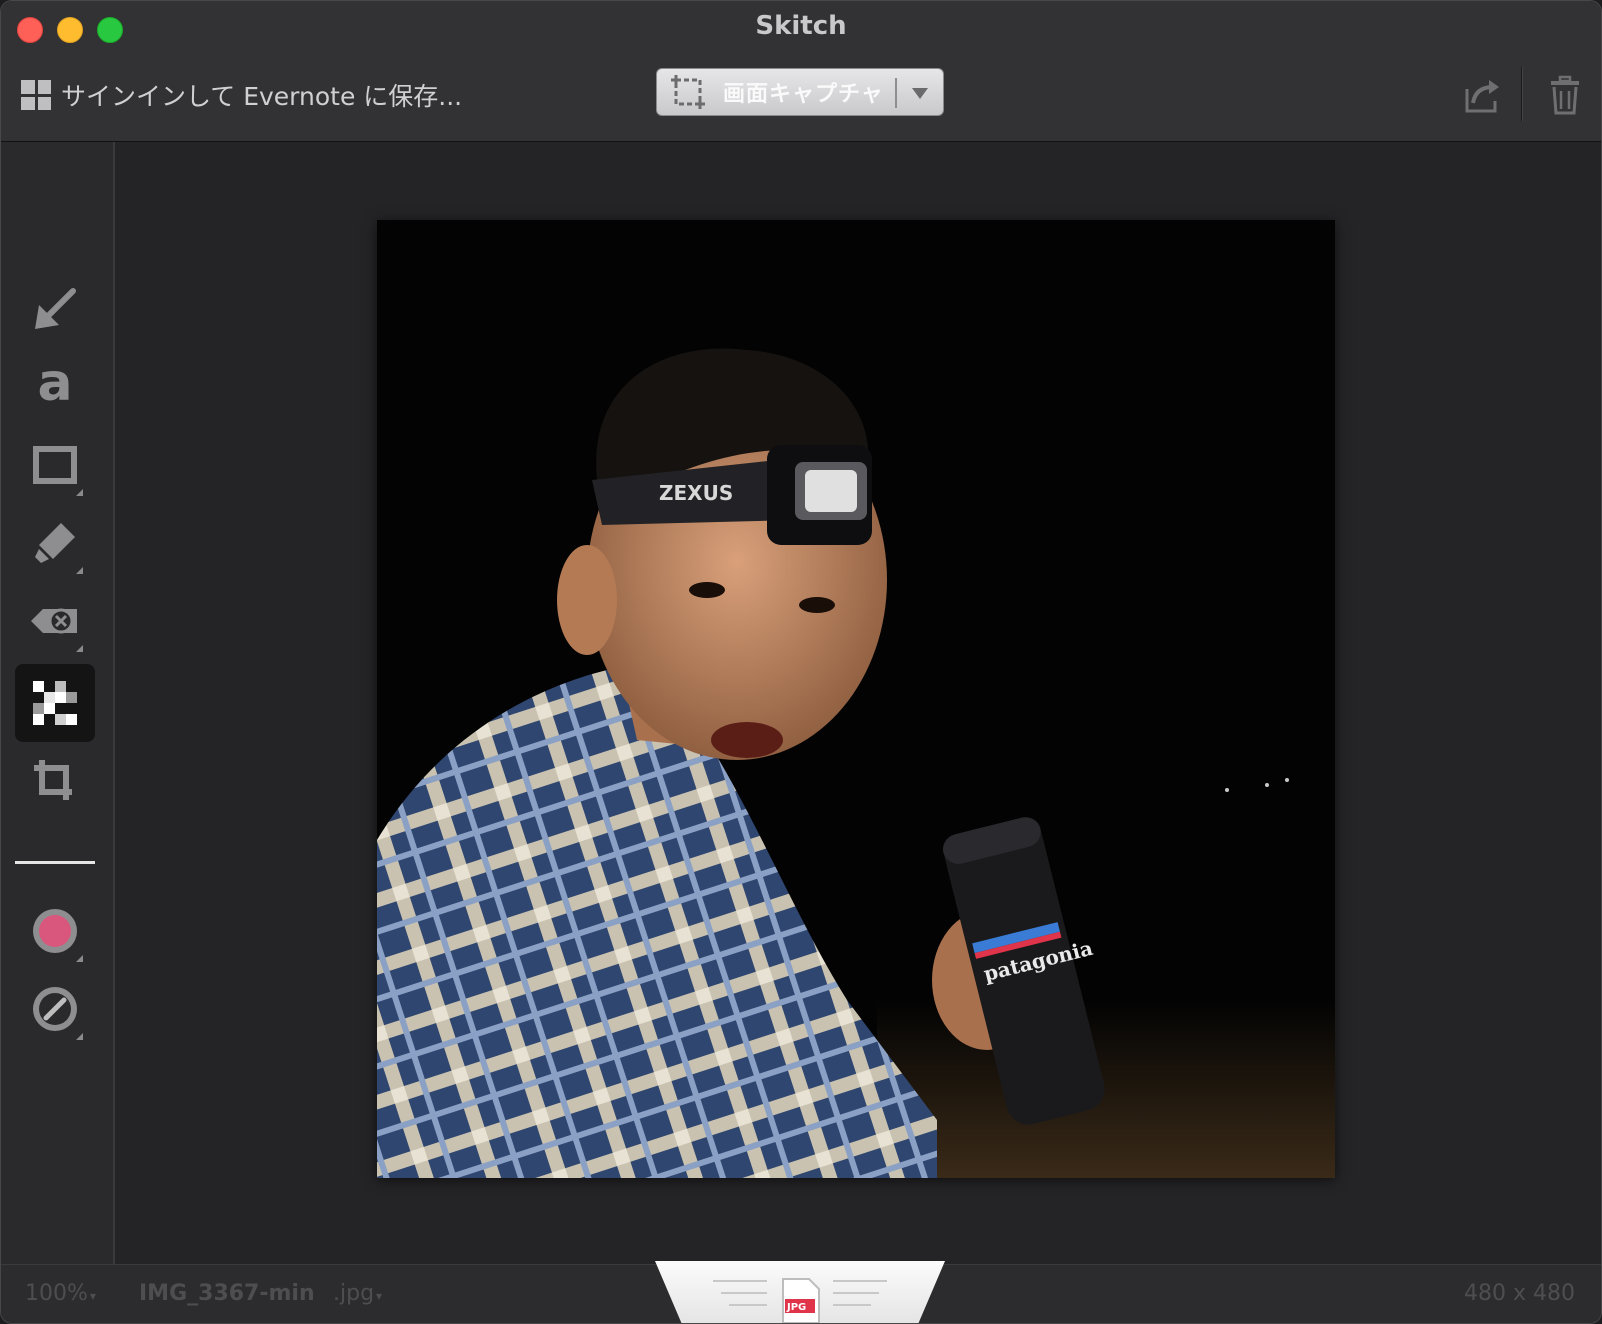  I want to click on share-icon, so click(1483, 95).